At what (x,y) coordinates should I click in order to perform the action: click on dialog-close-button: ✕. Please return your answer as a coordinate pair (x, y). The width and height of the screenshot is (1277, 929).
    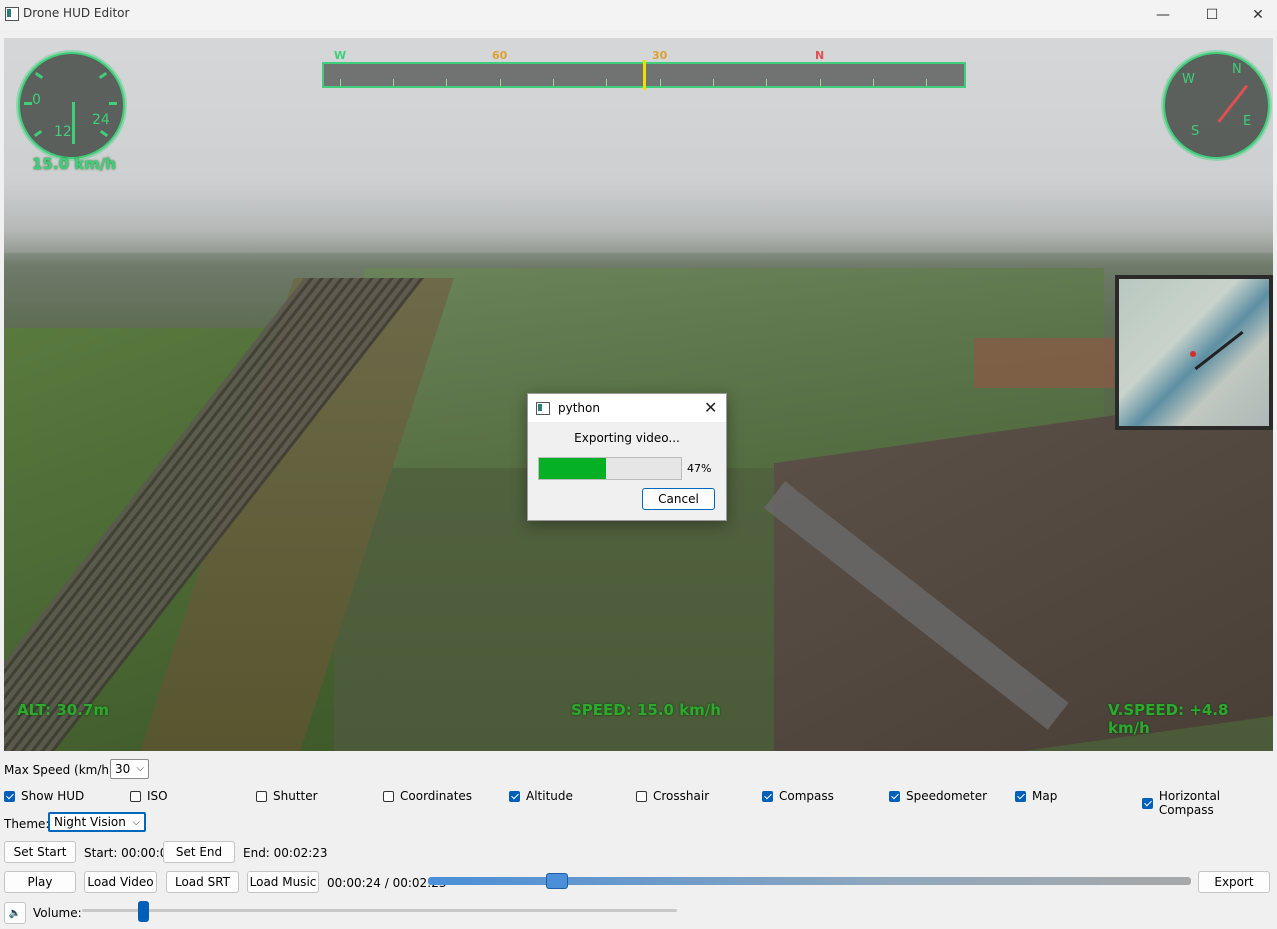
    Looking at the image, I should click on (710, 407).